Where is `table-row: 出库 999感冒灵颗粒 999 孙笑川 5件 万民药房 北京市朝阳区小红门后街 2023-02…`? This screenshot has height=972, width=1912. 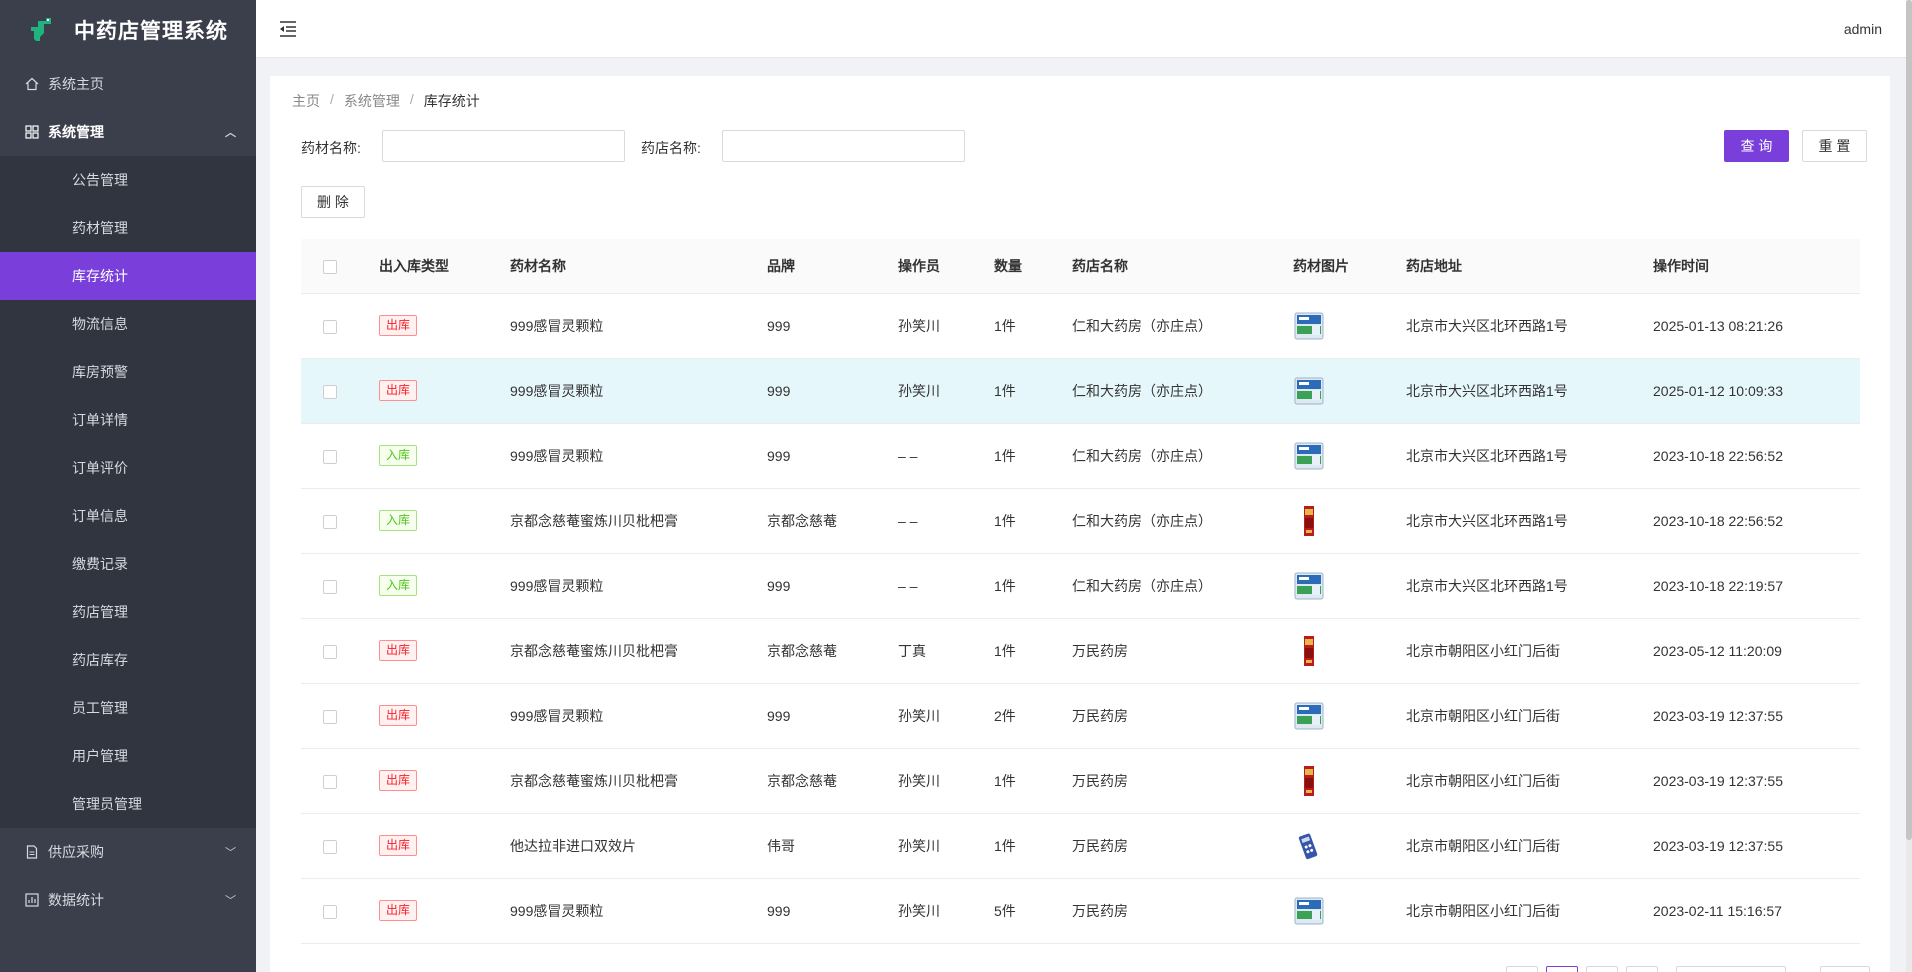
table-row: 出库 999感冒灵颗粒 999 孙笑川 5件 万民药房 北京市朝阳区小红门后街 2023-02… is located at coordinates (1080, 911).